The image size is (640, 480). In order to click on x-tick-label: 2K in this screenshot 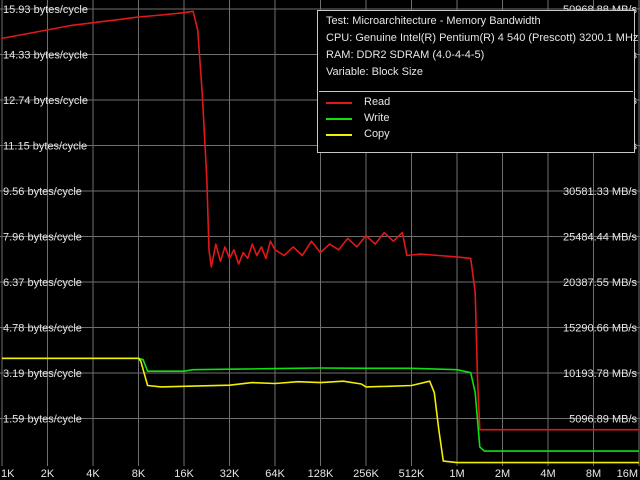, I will do `click(48, 474)`.